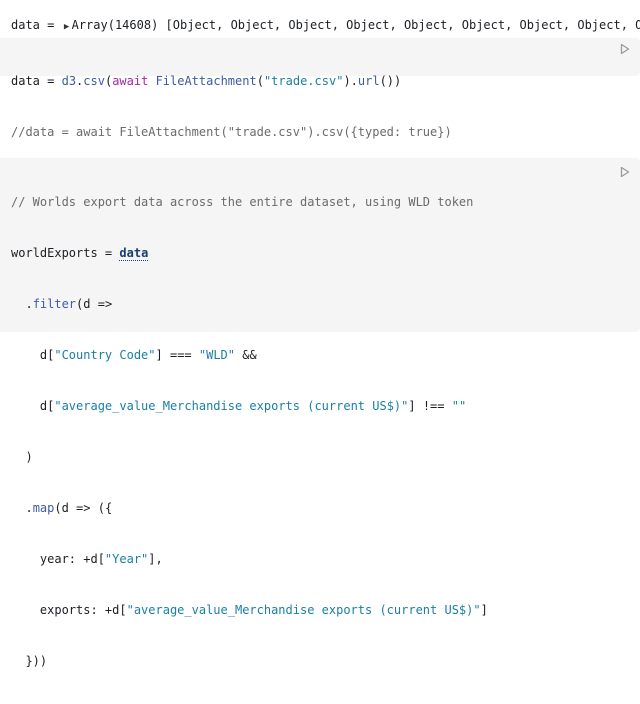 The height and width of the screenshot is (704, 640). I want to click on code-token: filter, so click(54, 304).